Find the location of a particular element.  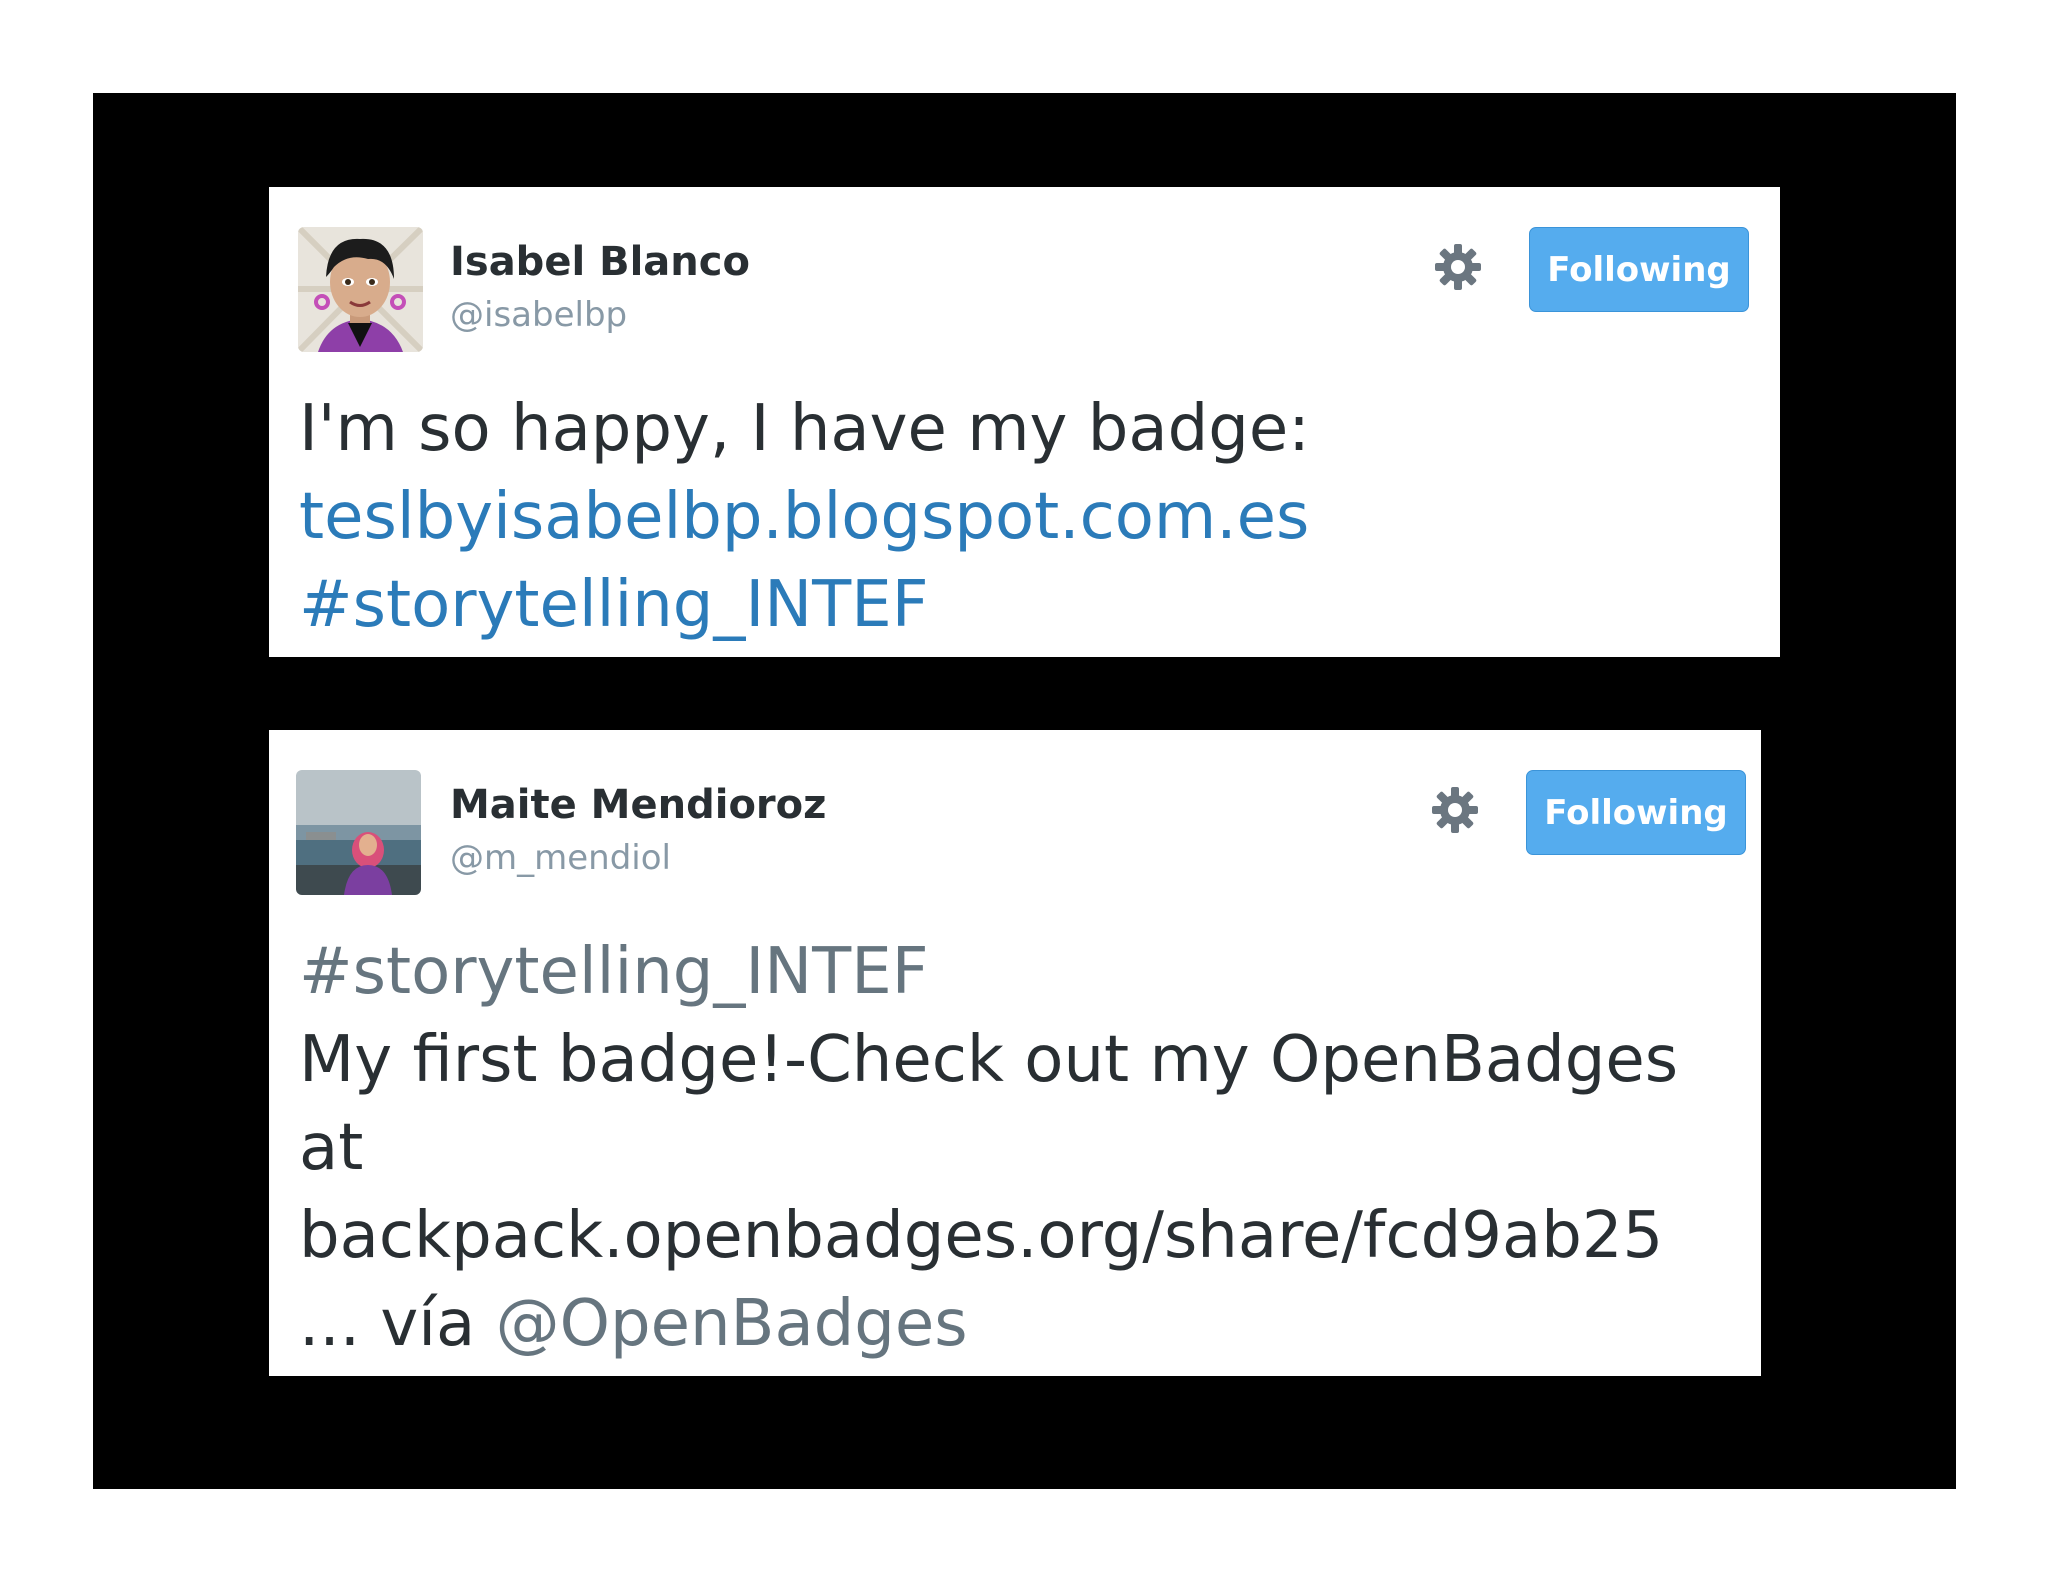

tweet-text-line: I'm so happy, I have my badge: is located at coordinates (804, 429).